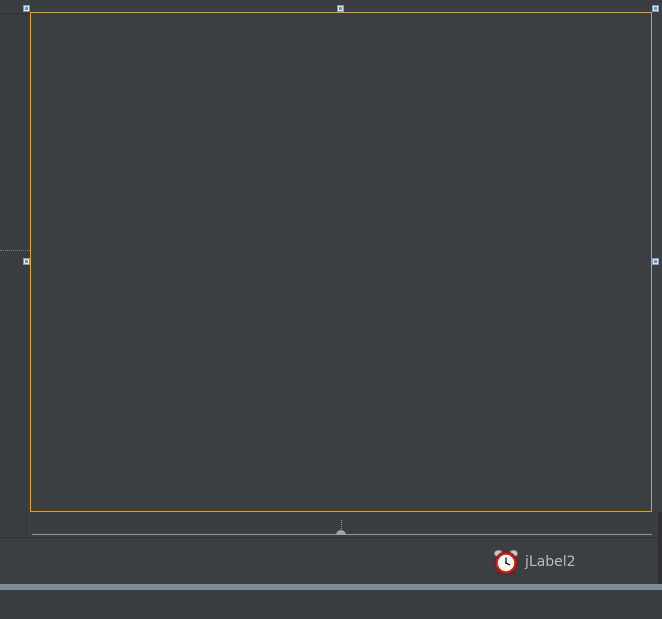 This screenshot has width=662, height=619. I want to click on tray-component-jlabel2: jLabel2, so click(534, 562).